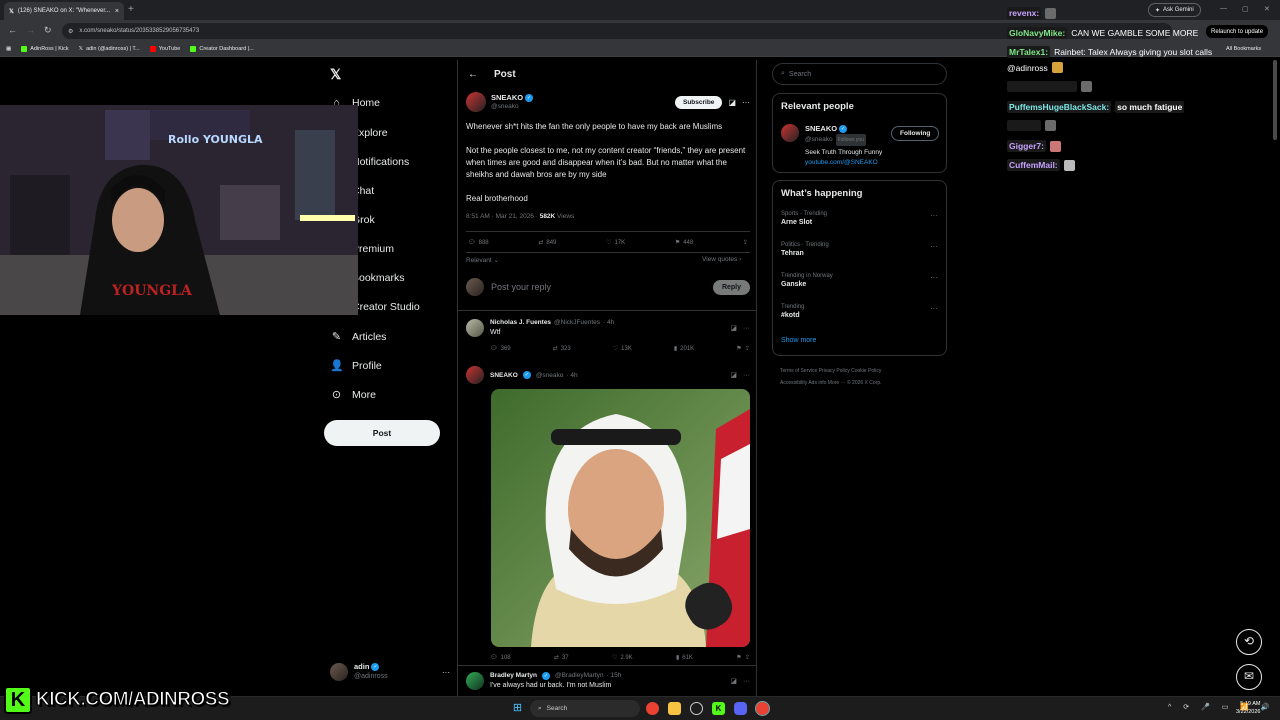 The height and width of the screenshot is (720, 1280). What do you see at coordinates (48, 30) in the screenshot?
I see `reload-icon: ↻` at bounding box center [48, 30].